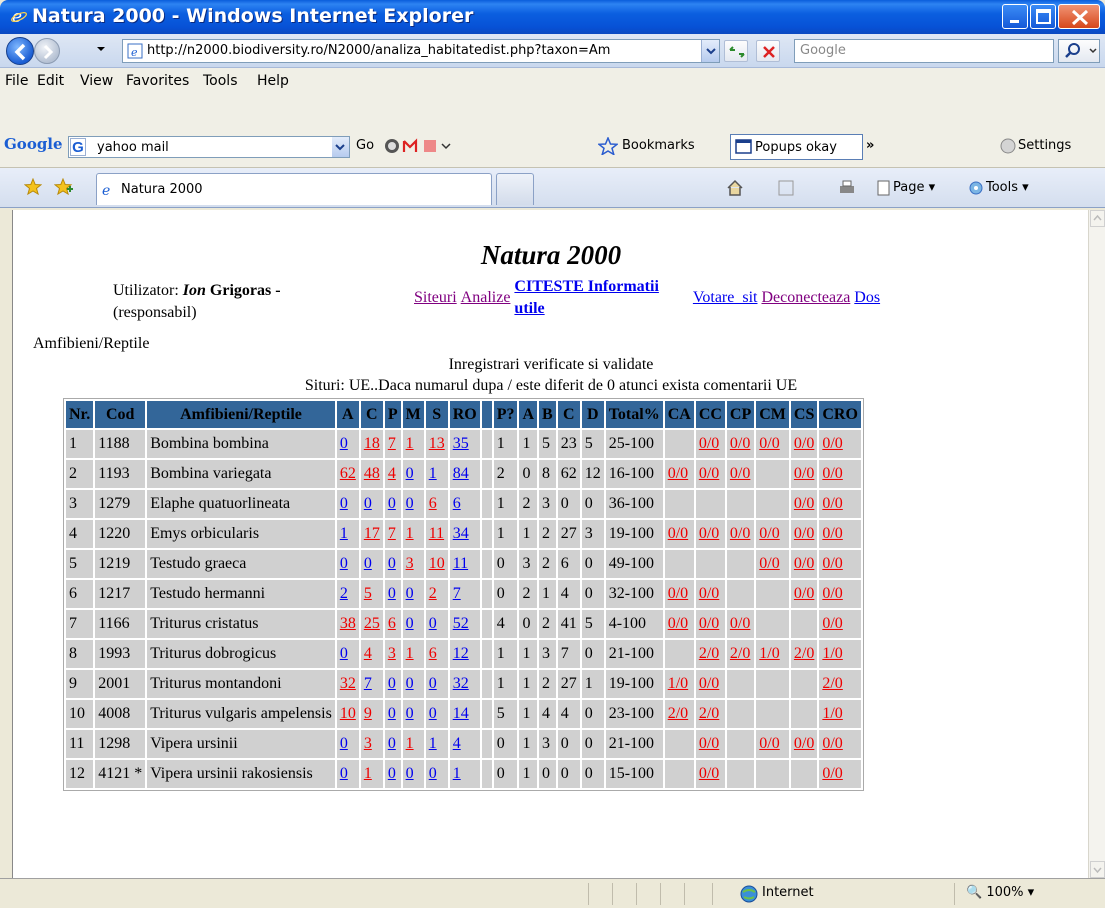 This screenshot has width=1105, height=908. I want to click on count-link: 17, so click(372, 533).